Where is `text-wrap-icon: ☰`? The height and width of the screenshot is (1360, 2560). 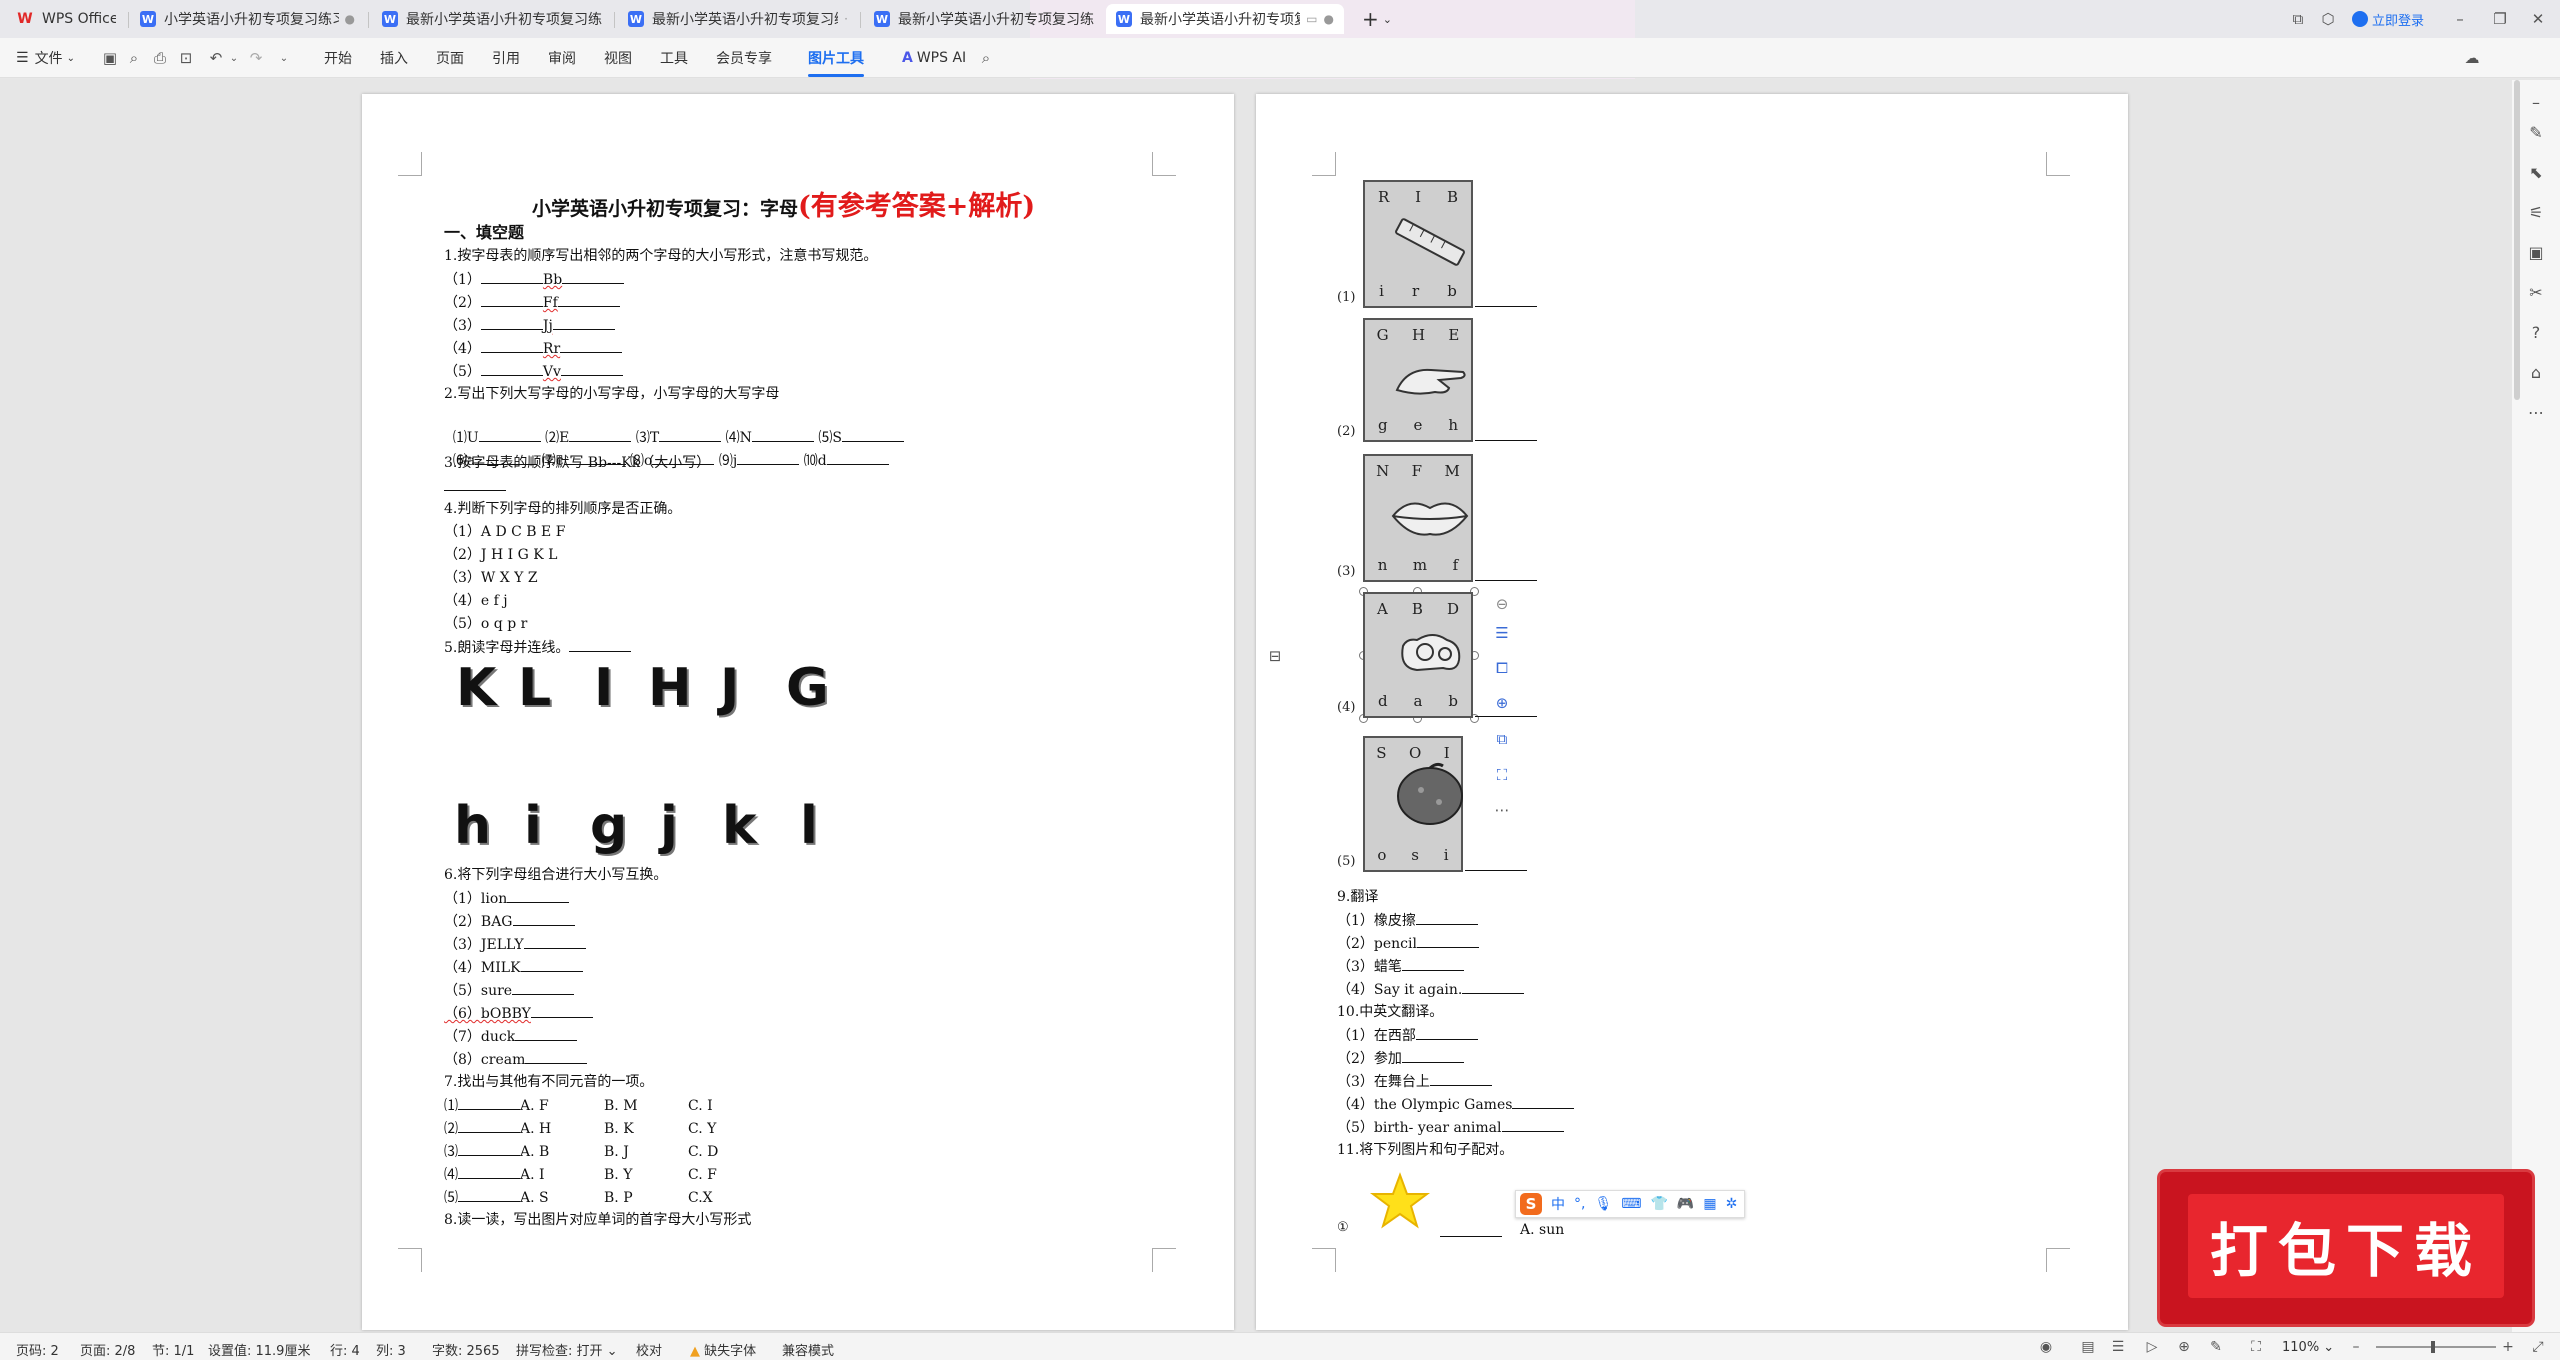 text-wrap-icon: ☰ is located at coordinates (1502, 633).